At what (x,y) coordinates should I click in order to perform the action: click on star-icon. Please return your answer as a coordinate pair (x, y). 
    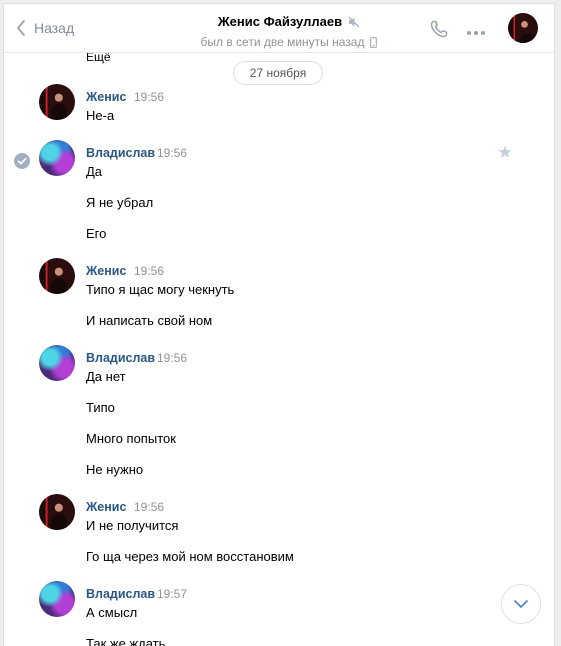
    Looking at the image, I should click on (505, 151).